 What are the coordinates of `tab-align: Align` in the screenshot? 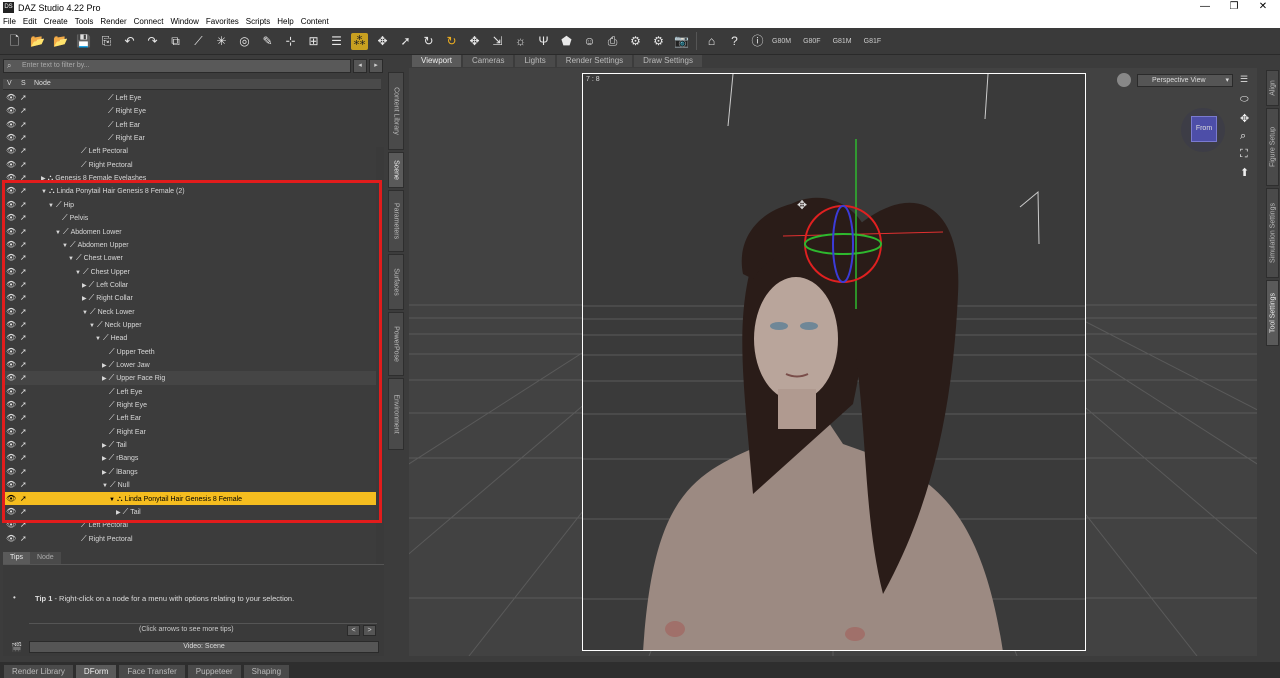 It's located at (1272, 88).